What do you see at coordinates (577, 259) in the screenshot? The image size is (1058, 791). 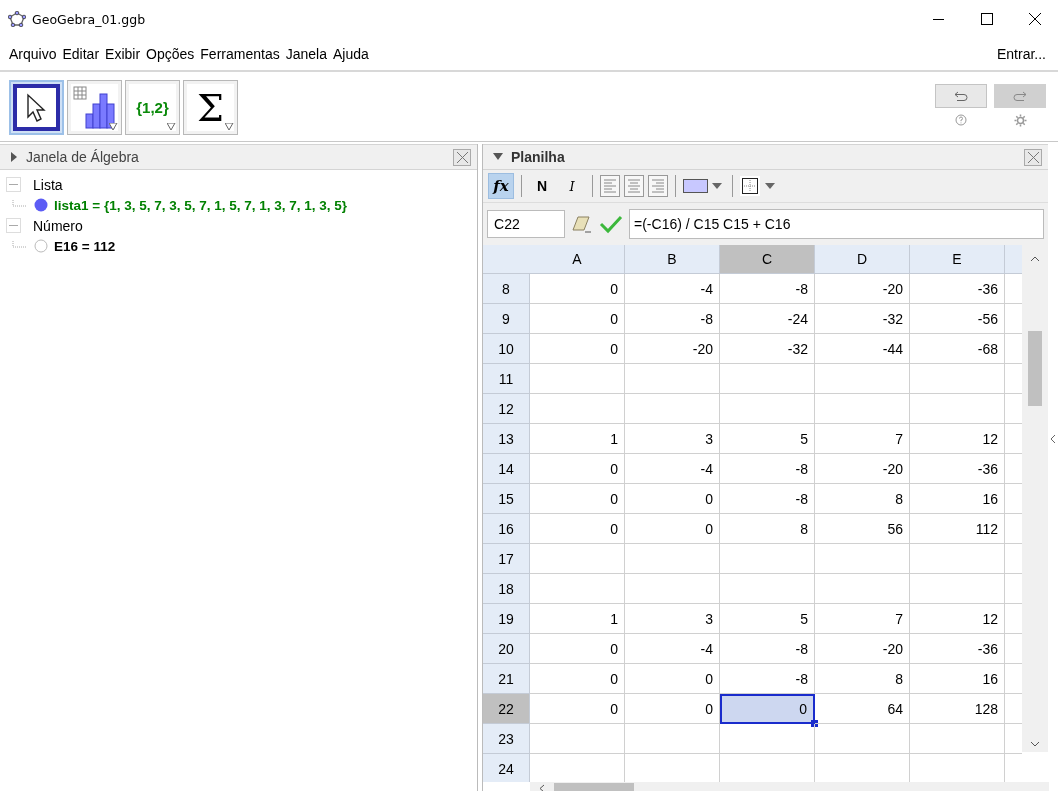 I see `column-header: A` at bounding box center [577, 259].